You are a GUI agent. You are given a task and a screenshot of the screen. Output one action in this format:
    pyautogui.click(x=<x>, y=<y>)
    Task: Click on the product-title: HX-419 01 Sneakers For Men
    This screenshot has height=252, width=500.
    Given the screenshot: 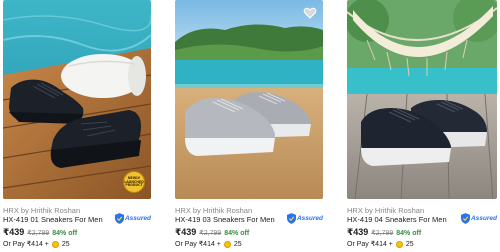 What is the action you would take?
    pyautogui.click(x=53, y=219)
    